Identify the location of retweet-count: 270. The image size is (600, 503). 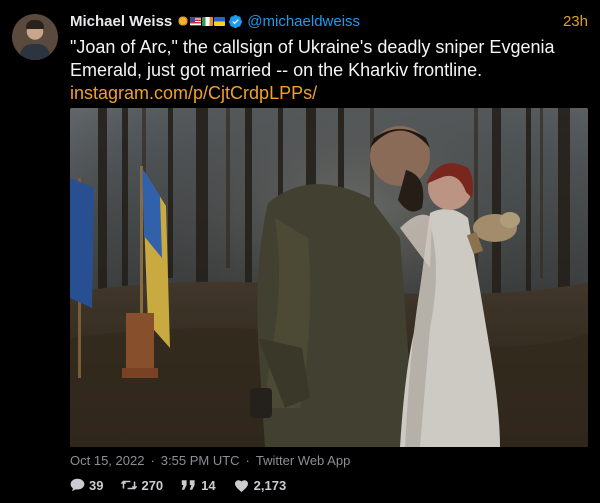
(152, 485).